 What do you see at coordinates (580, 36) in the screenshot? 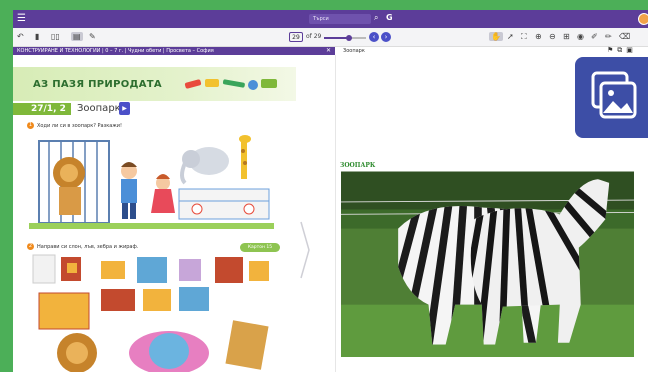
I see `eye-icon: ◉` at bounding box center [580, 36].